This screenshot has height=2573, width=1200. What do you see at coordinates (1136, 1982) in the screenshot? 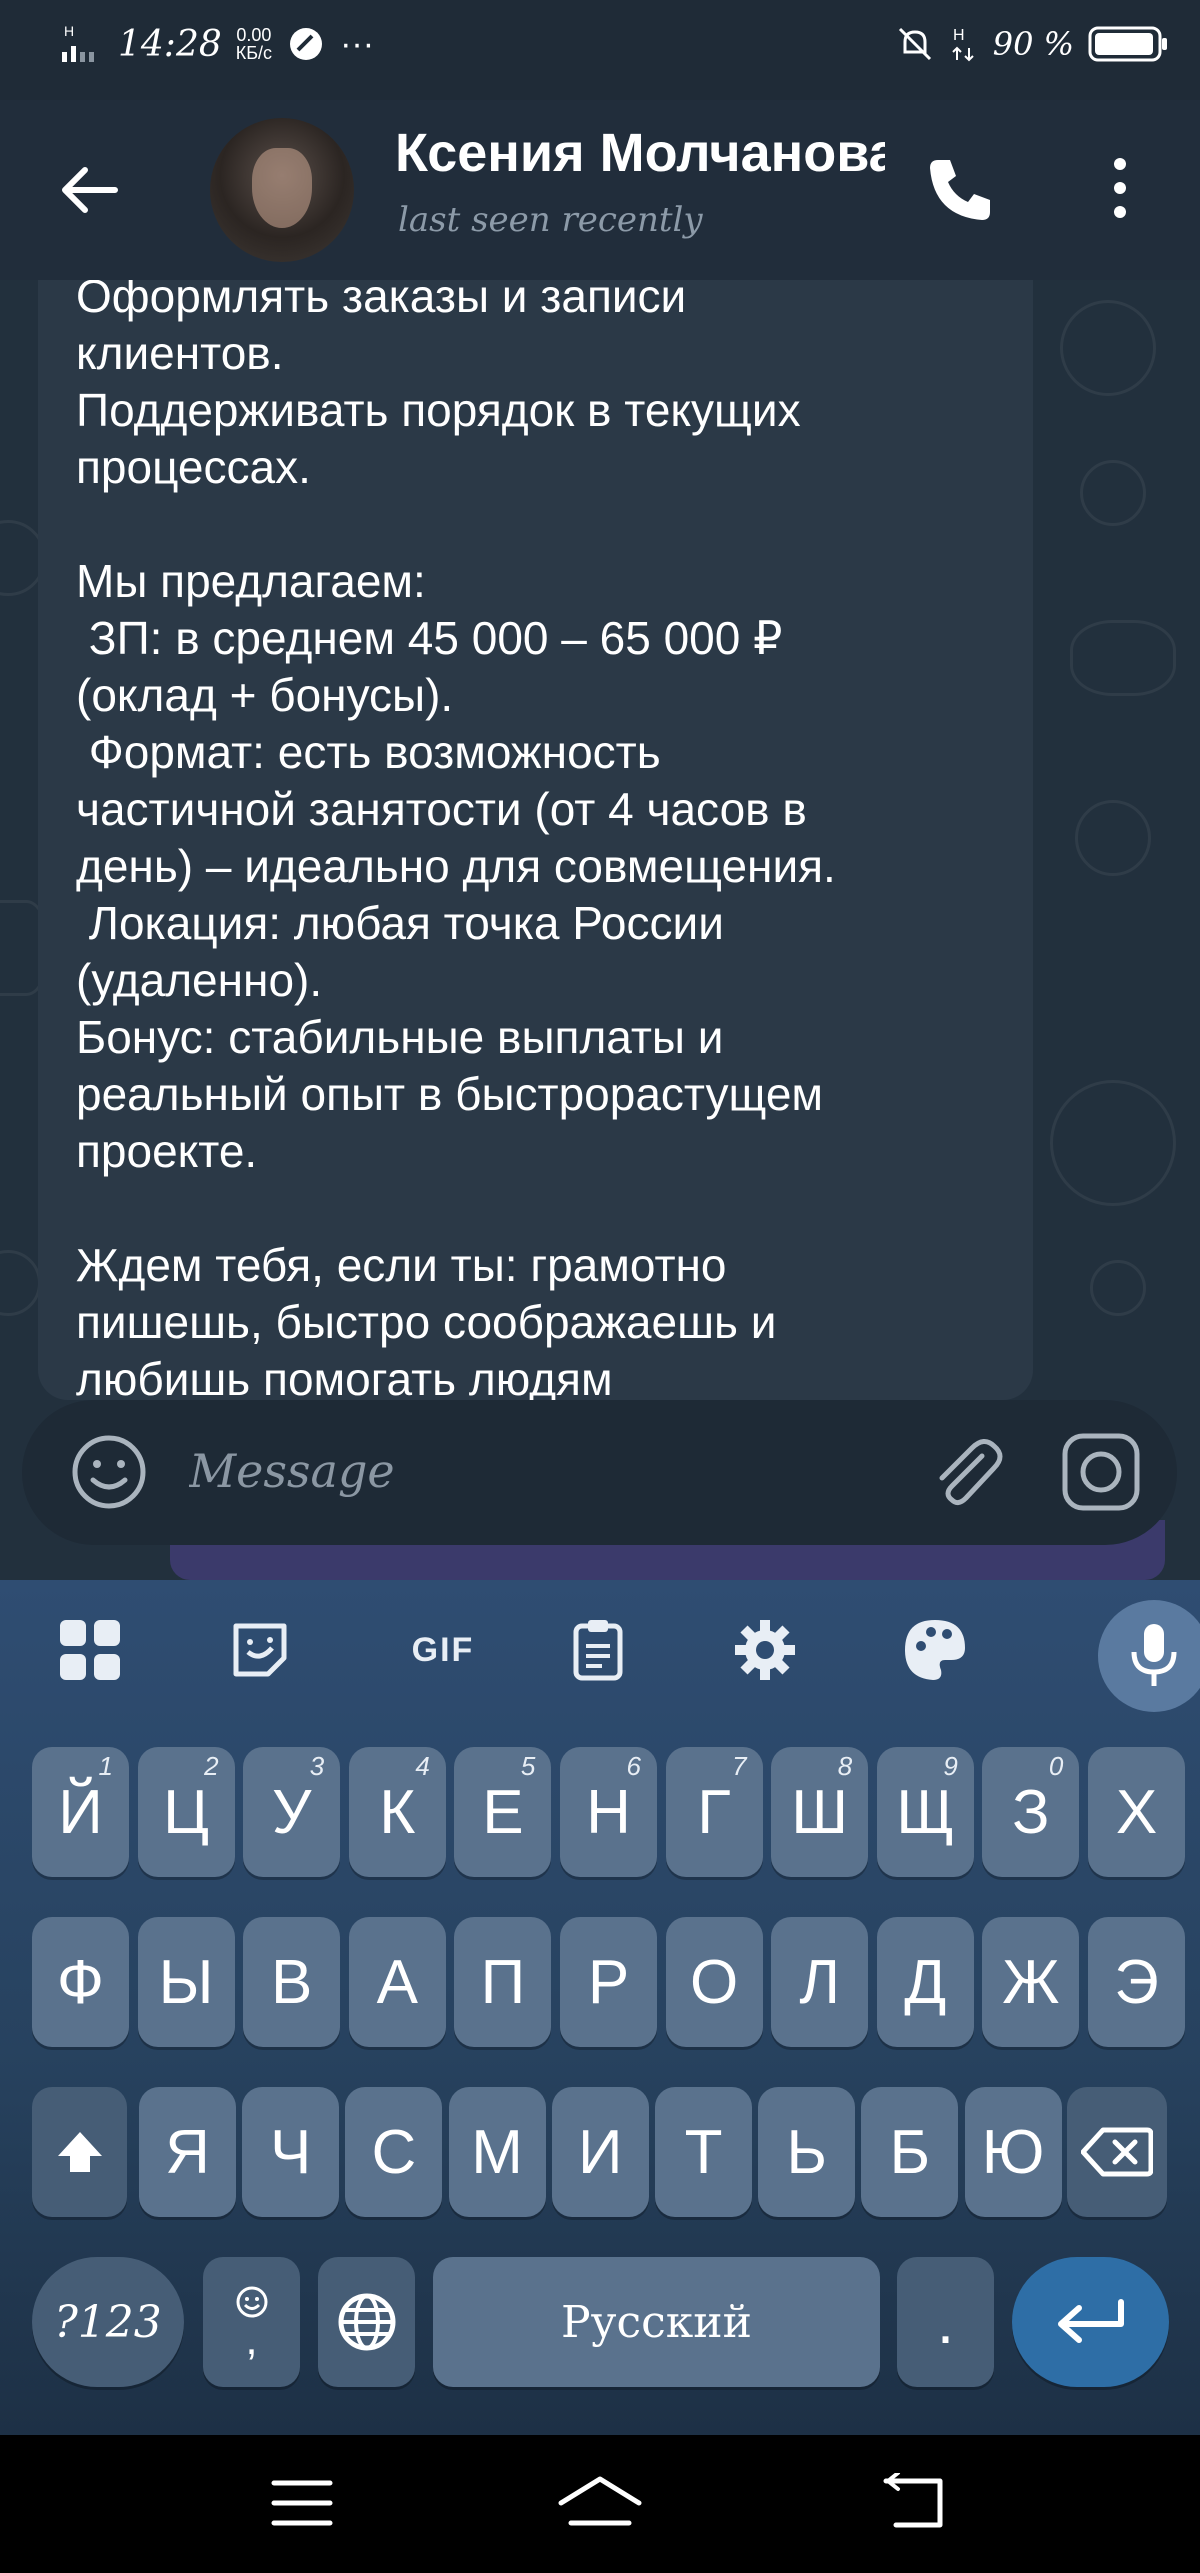
I see `key-row2-10: Э` at bounding box center [1136, 1982].